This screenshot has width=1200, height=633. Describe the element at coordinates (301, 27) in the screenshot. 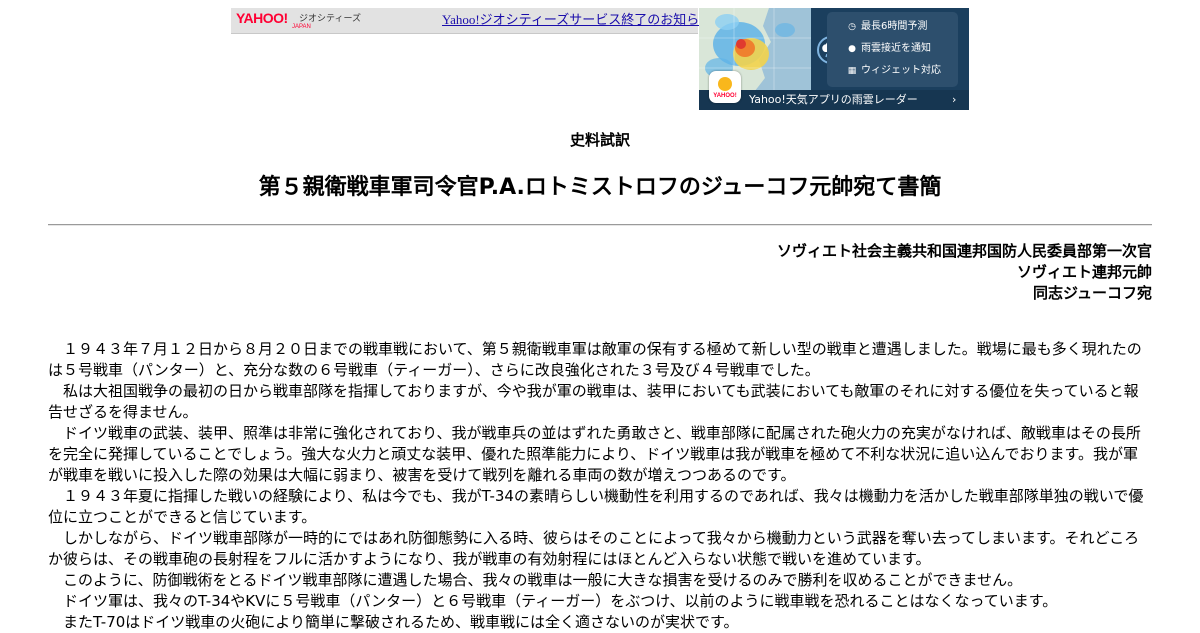

I see `yahoo-logo-sub: JAPAN` at that location.